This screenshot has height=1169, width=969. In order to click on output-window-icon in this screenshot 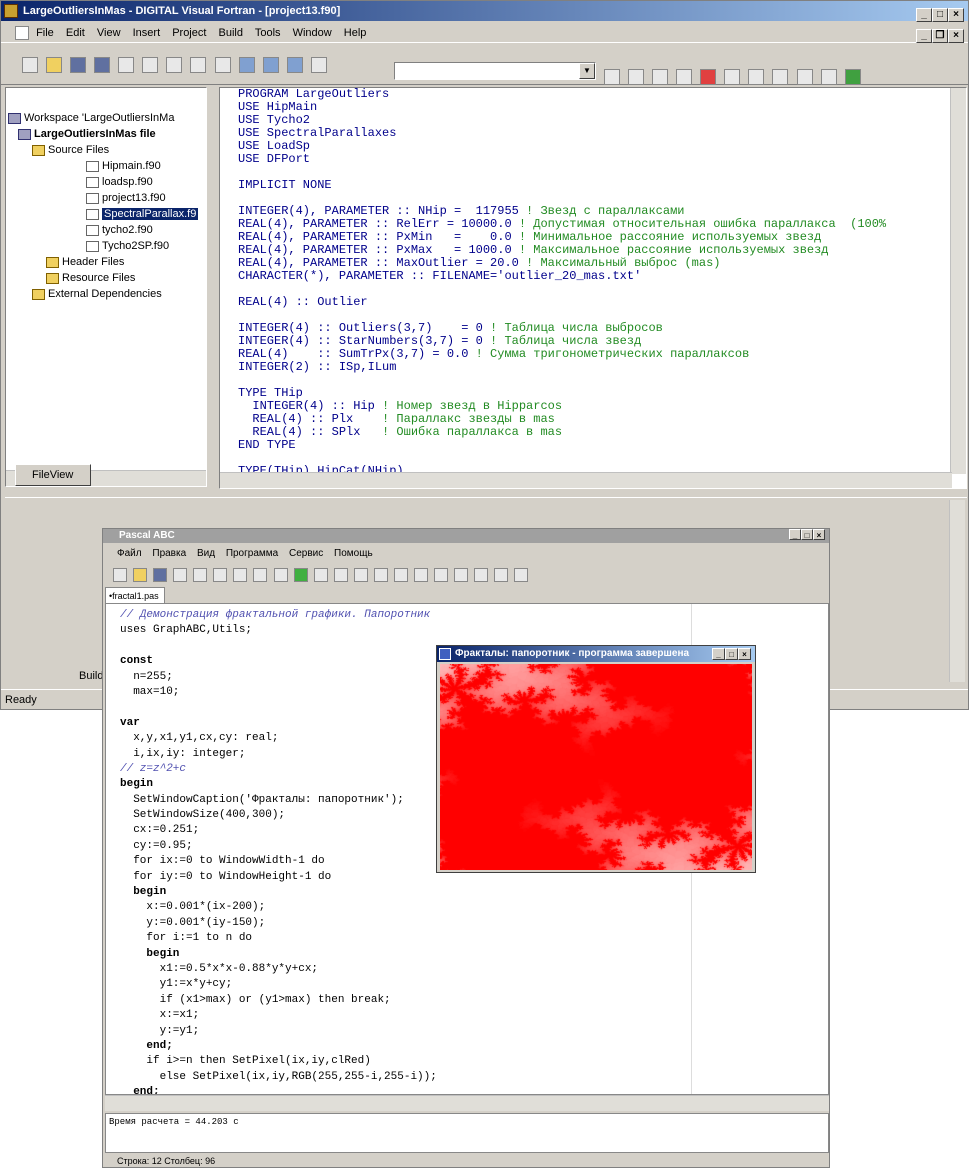, I will do `click(420, 575)`.